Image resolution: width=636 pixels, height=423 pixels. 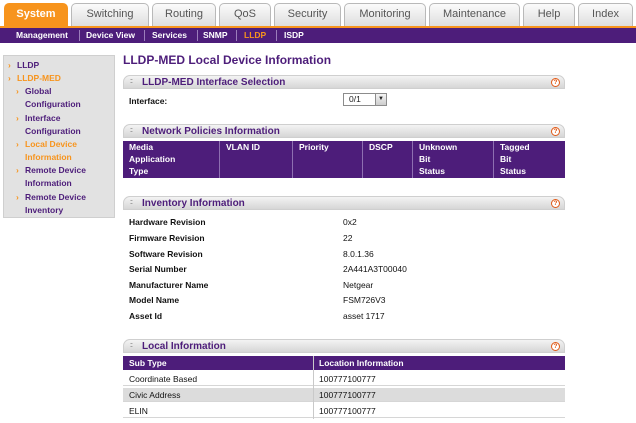 What do you see at coordinates (193, 203) in the screenshot?
I see `panel-title: Inventory Information` at bounding box center [193, 203].